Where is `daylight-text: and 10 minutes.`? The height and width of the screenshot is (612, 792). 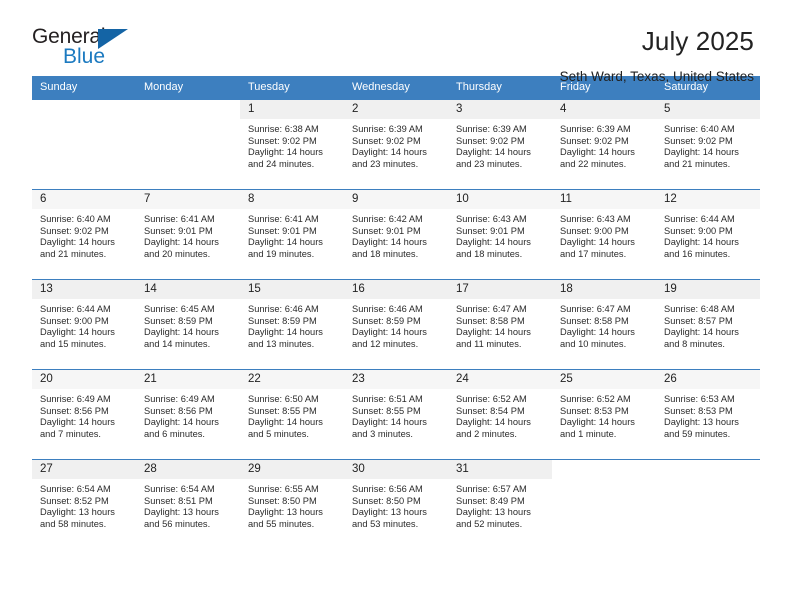 daylight-text: and 10 minutes. is located at coordinates (593, 343).